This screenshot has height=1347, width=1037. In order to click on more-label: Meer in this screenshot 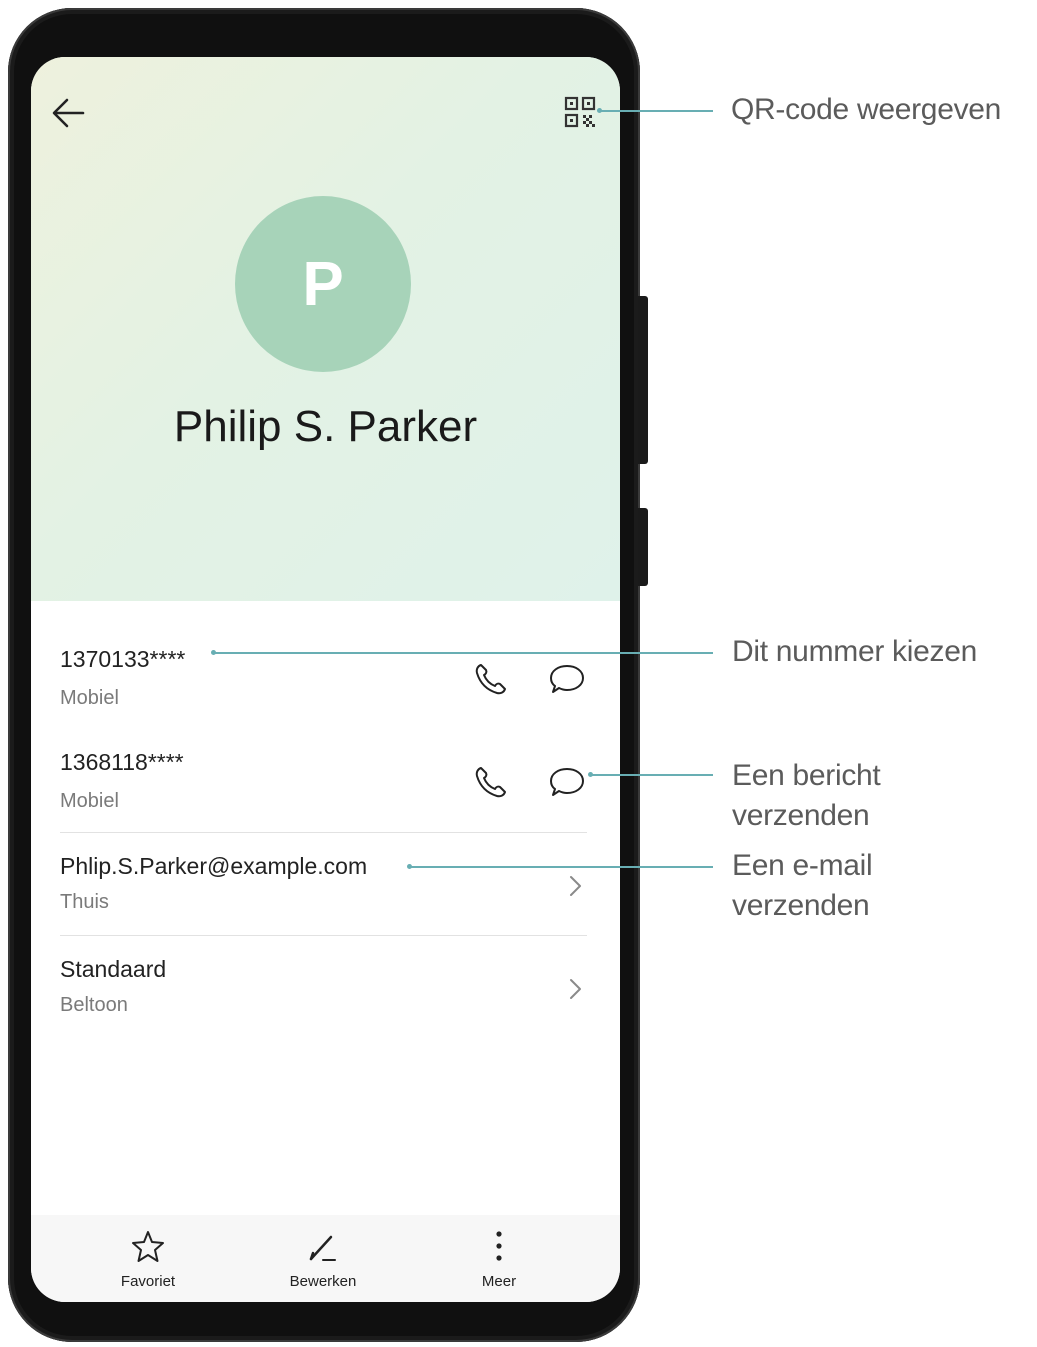, I will do `click(499, 1281)`.